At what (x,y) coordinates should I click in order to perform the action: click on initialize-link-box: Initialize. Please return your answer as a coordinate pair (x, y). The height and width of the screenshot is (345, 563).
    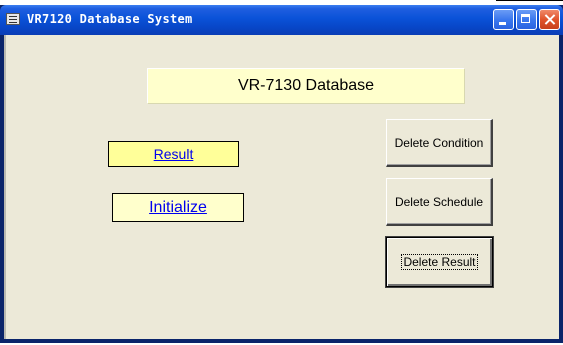
    Looking at the image, I should click on (178, 207).